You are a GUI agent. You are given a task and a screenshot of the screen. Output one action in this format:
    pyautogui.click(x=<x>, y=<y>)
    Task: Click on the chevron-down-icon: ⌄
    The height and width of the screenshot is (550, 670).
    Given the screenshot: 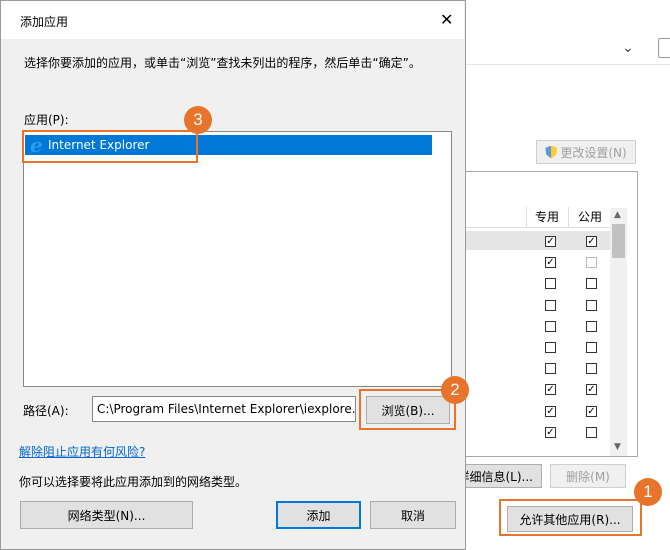 What is the action you would take?
    pyautogui.click(x=628, y=48)
    